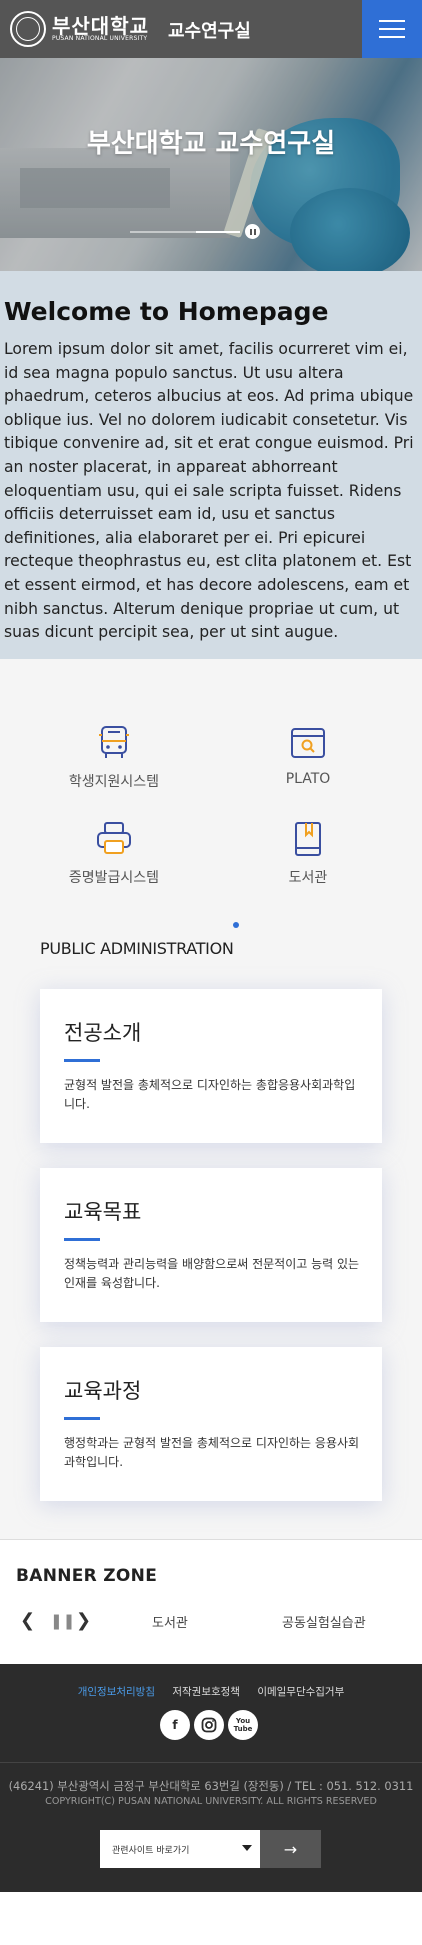 The height and width of the screenshot is (1945, 422). Describe the element at coordinates (99, 38) in the screenshot. I see `logo-english: PUSAN NATIONAL UNIVERSITY` at that location.